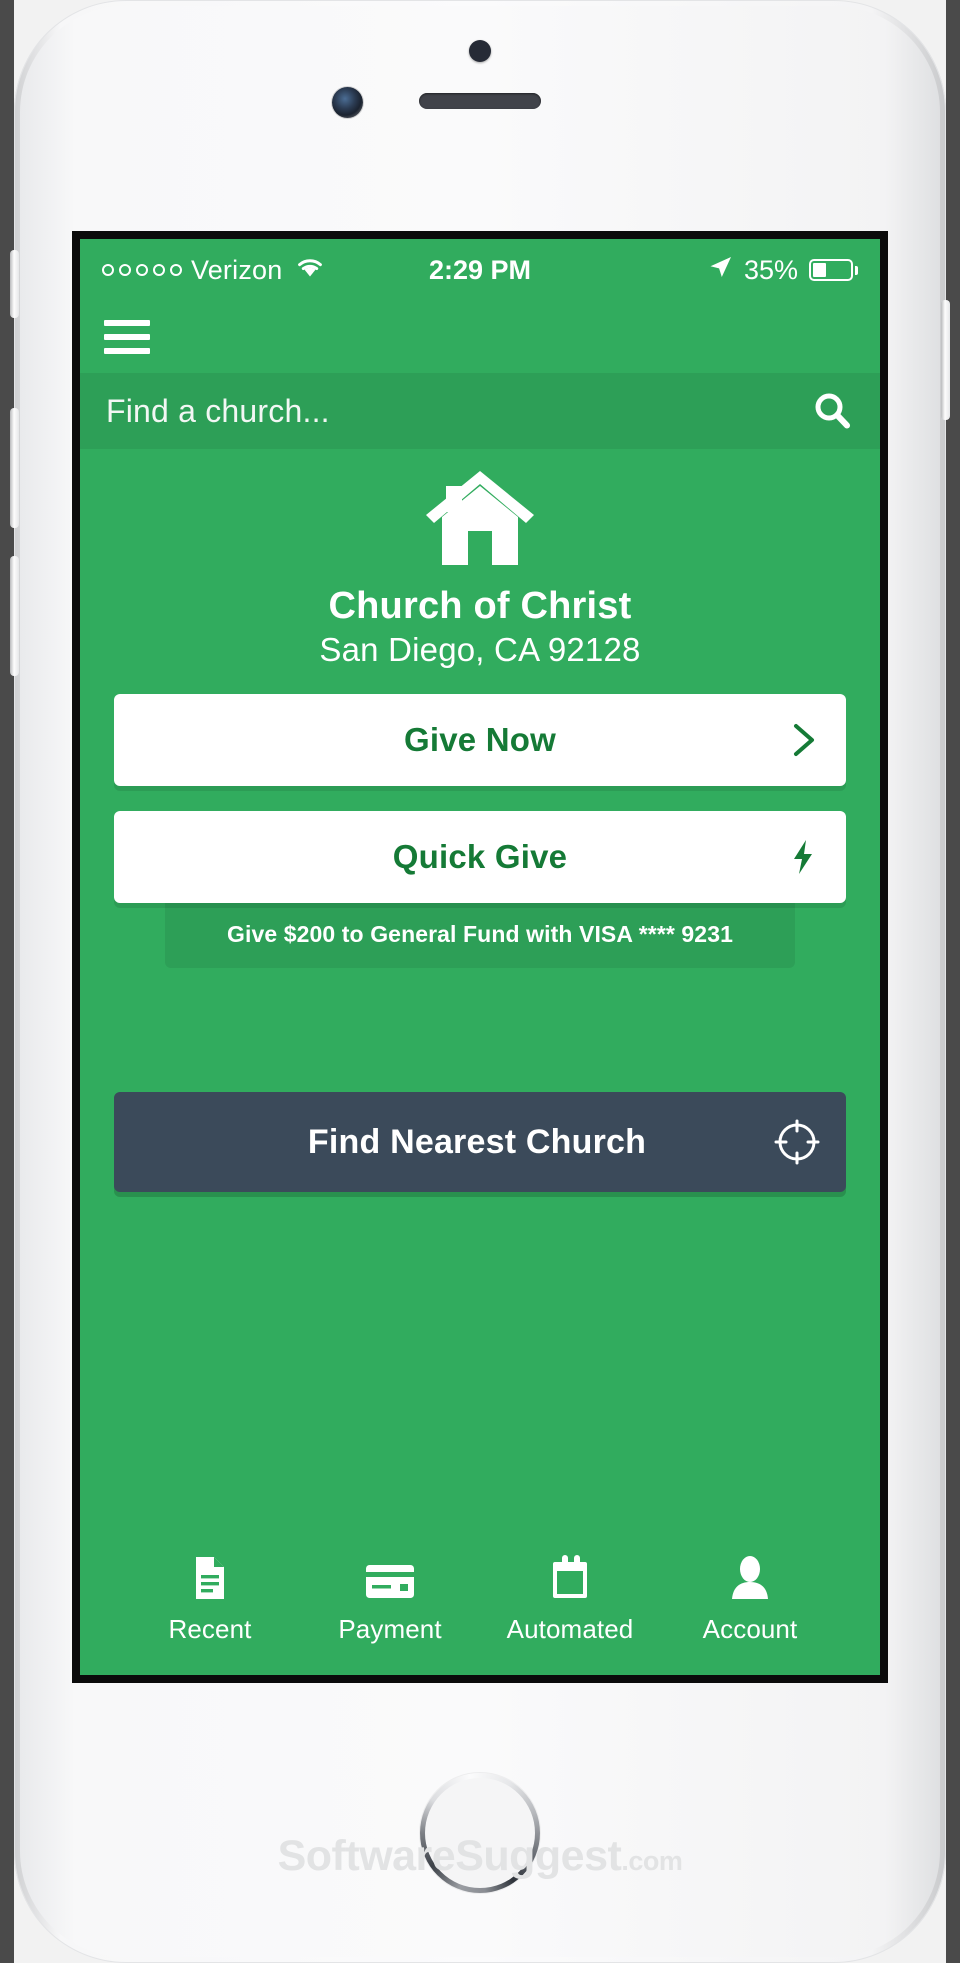 This screenshot has height=1963, width=960. Describe the element at coordinates (945, 360) in the screenshot. I see `power-button` at that location.